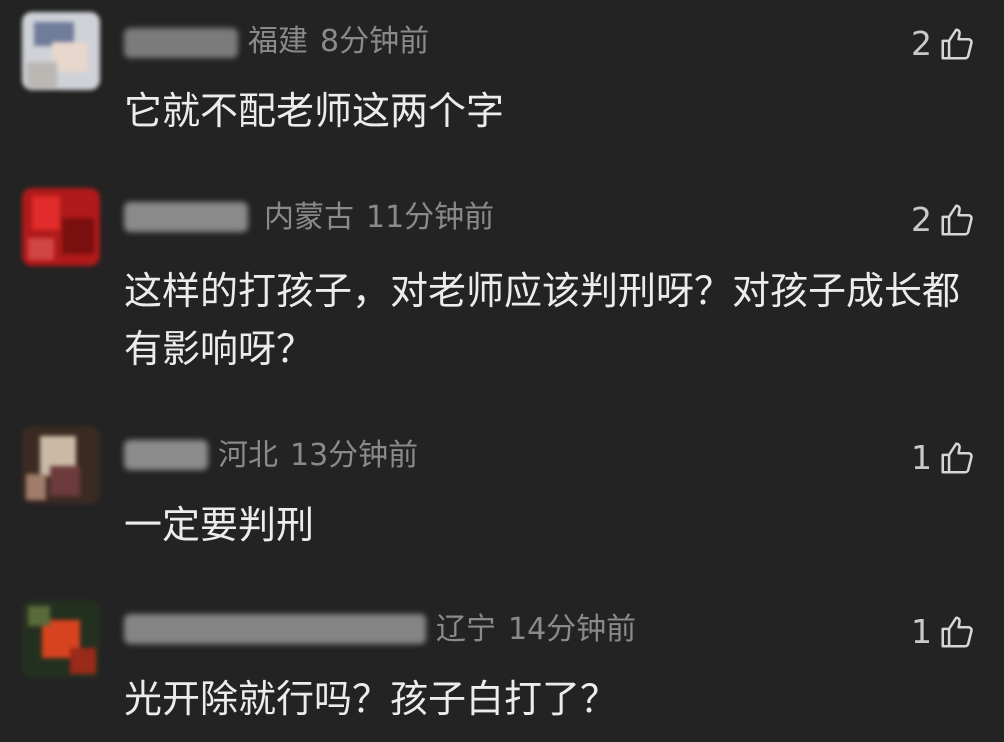 Image resolution: width=1004 pixels, height=742 pixels. I want to click on comment-meta: 内蒙古 11分钟前, so click(385, 218).